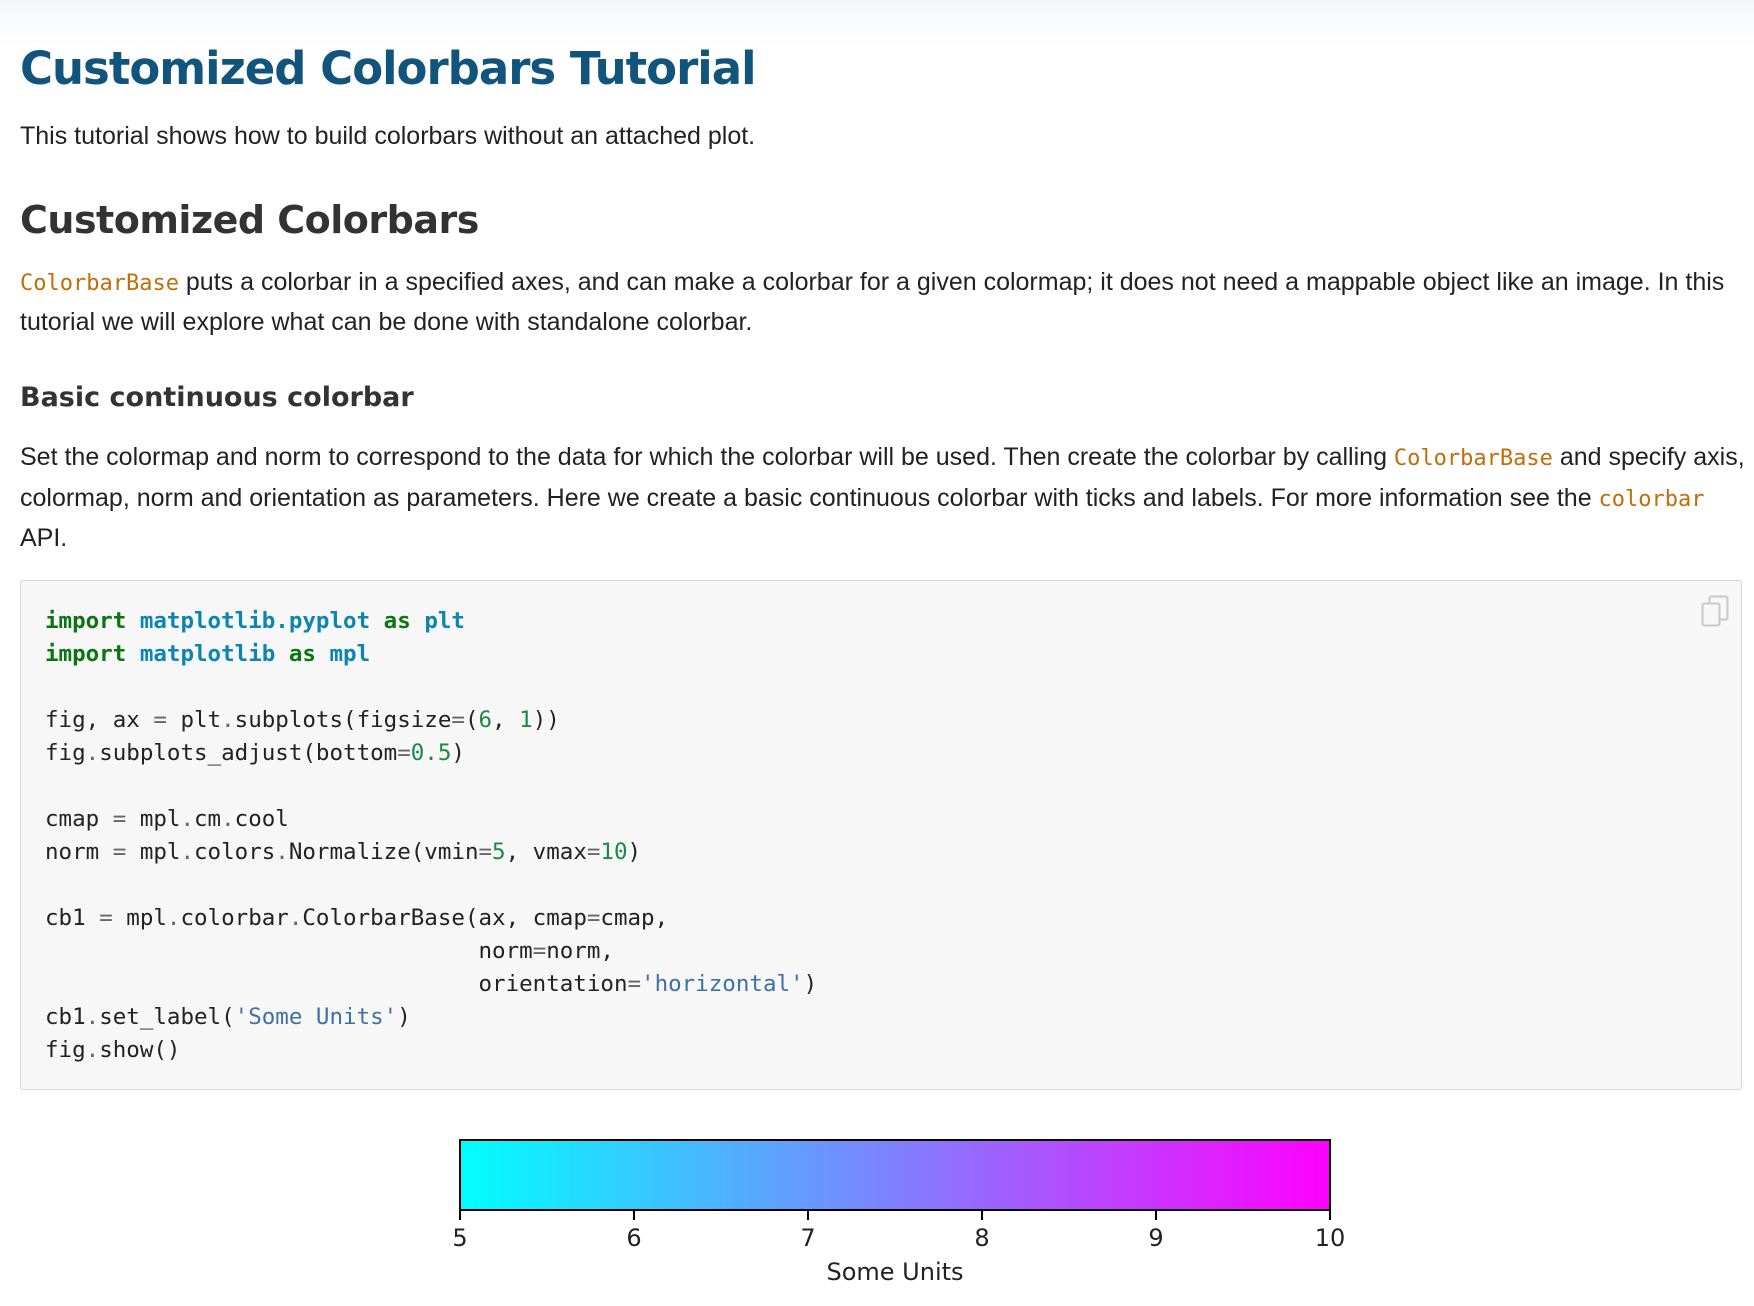 The width and height of the screenshot is (1754, 1306). I want to click on colorbarbase-link-2: ColorbarBase, so click(1473, 458).